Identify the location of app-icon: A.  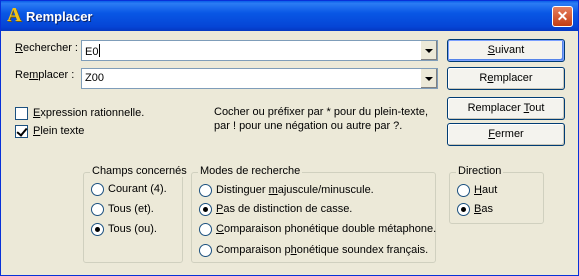
(14, 15).